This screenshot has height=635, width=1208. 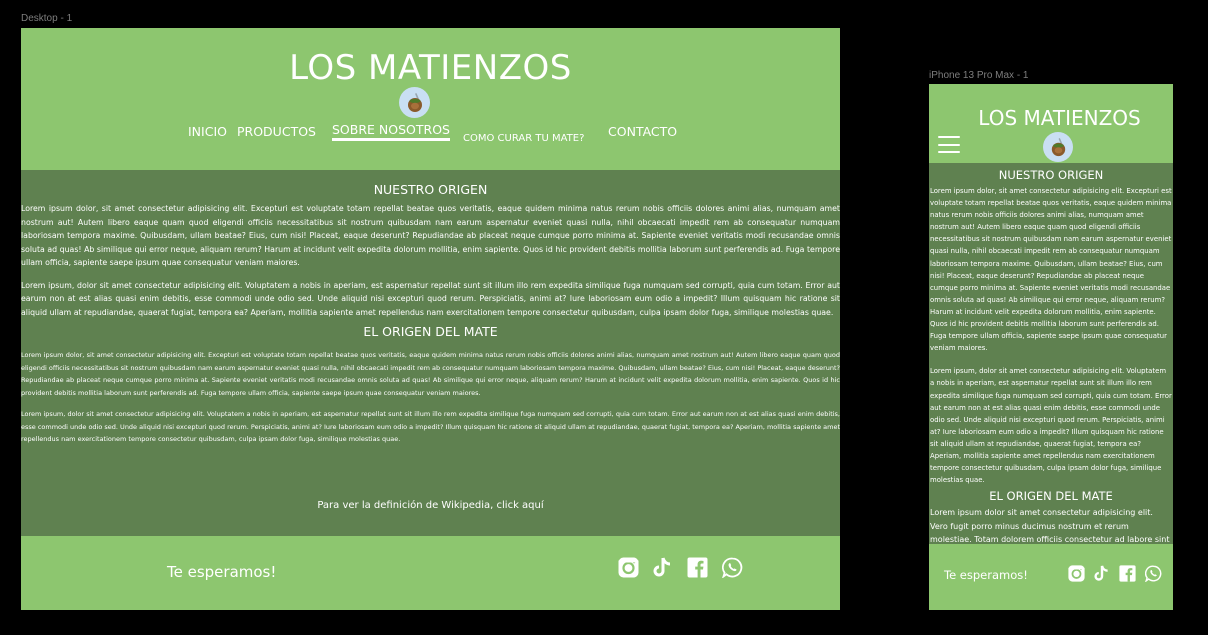 What do you see at coordinates (1051, 175) in the screenshot?
I see `mobile-section-title-nuestro-origen: NUESTRO ORIGEN` at bounding box center [1051, 175].